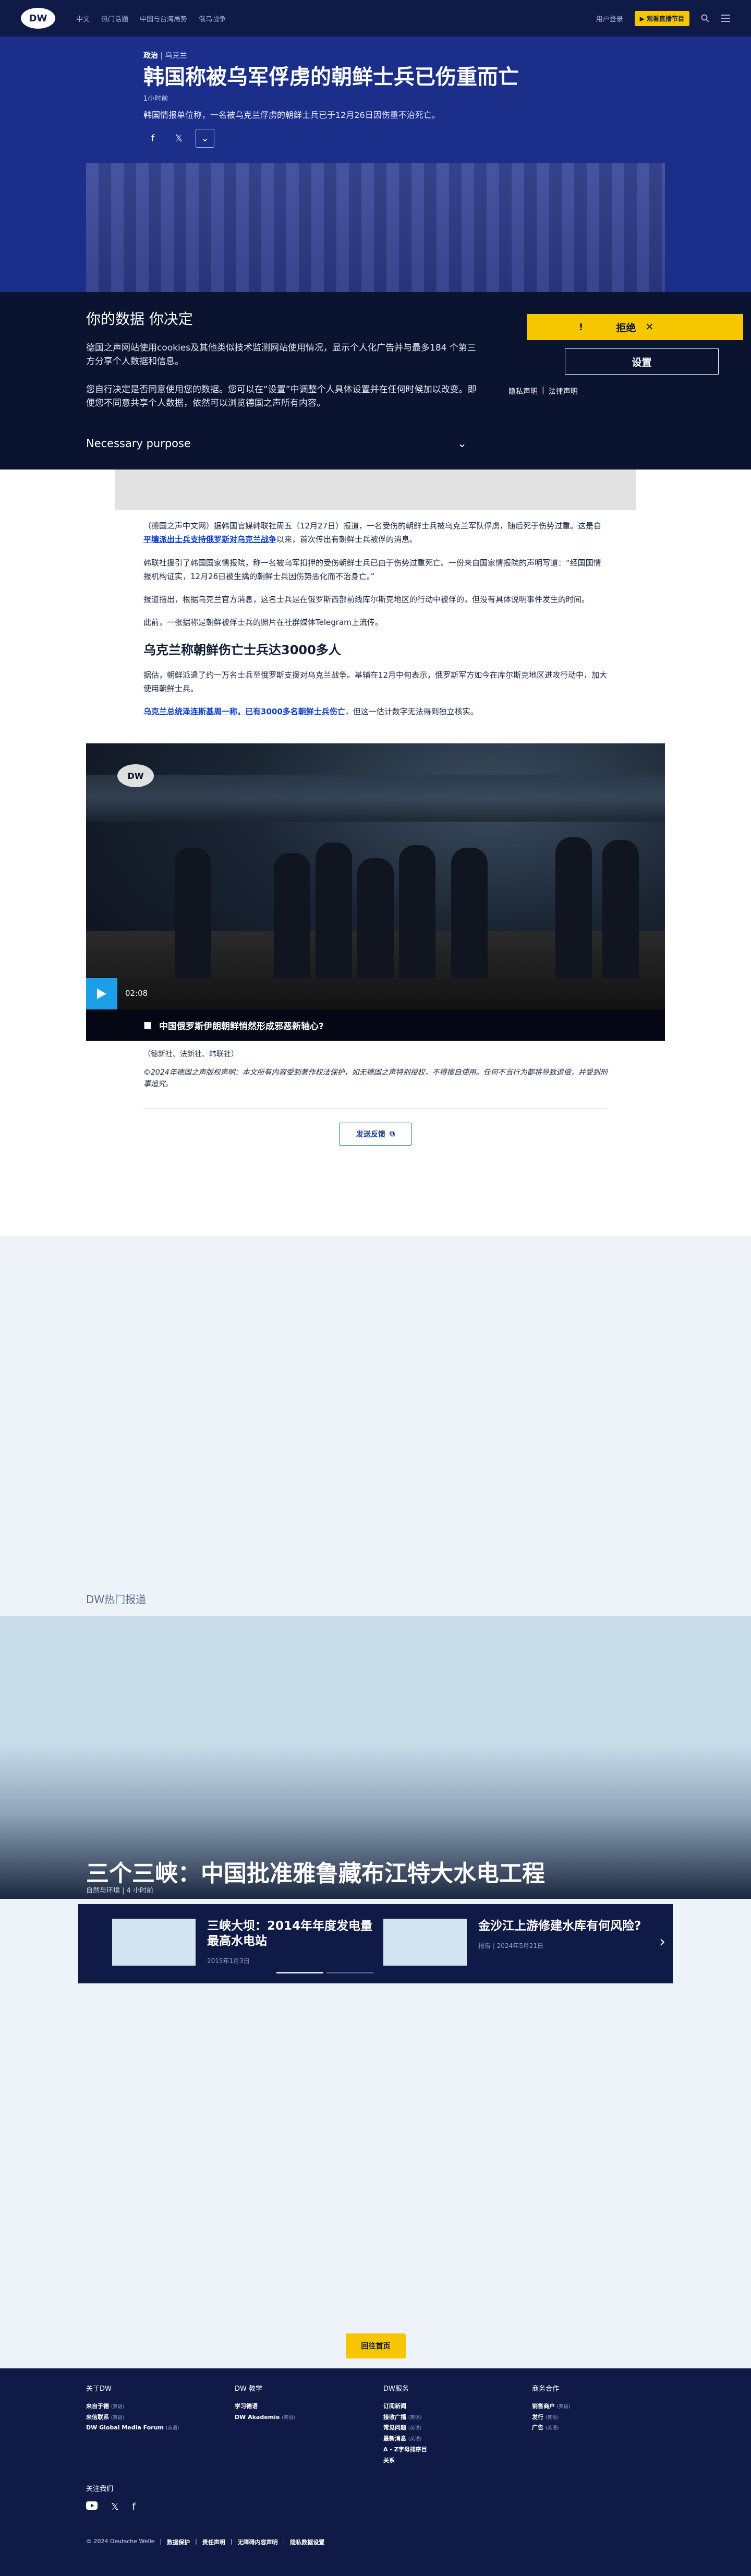 The width and height of the screenshot is (751, 2576). Describe the element at coordinates (396, 2389) in the screenshot. I see `footer-heading: DW服务` at that location.